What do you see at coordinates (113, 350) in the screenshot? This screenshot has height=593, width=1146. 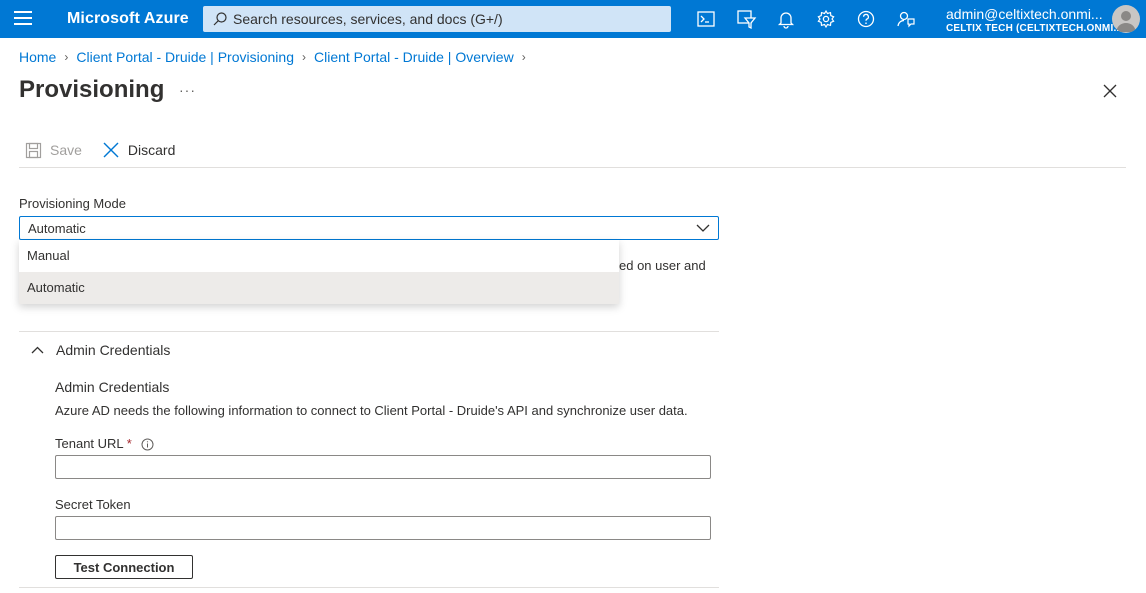 I see `admin-credentials-section-title: Admin Credentials` at bounding box center [113, 350].